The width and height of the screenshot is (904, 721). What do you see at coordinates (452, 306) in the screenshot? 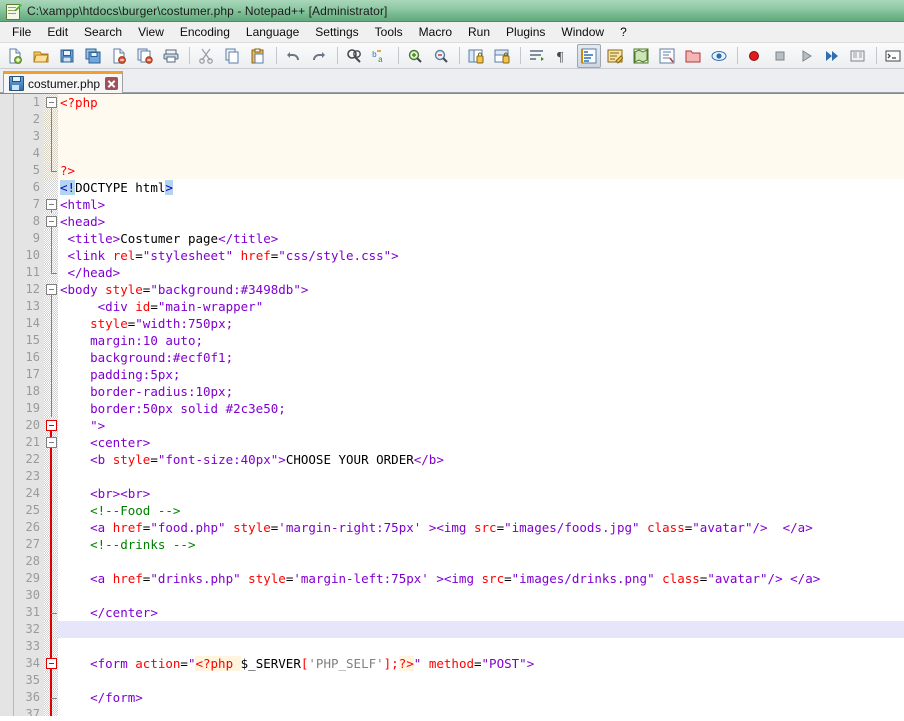
I see `editor-line: 13 <div id="main-wrapper"` at bounding box center [452, 306].